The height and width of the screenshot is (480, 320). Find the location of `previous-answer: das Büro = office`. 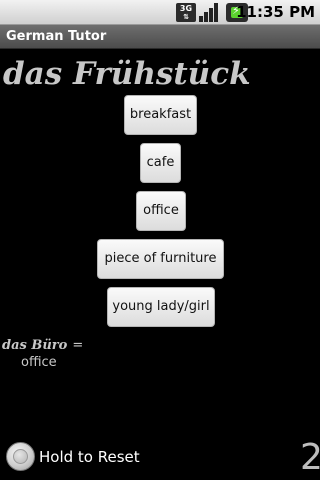

previous-answer: das Büro = office is located at coordinates (47, 353).